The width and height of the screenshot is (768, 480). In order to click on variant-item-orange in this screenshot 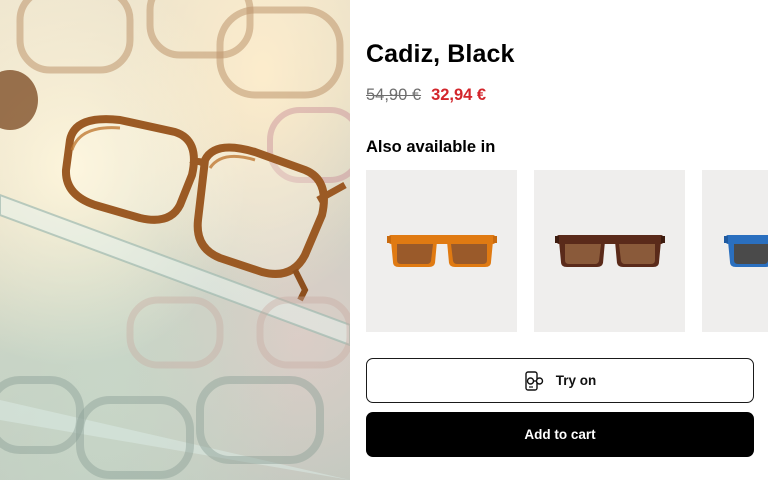, I will do `click(441, 251)`.